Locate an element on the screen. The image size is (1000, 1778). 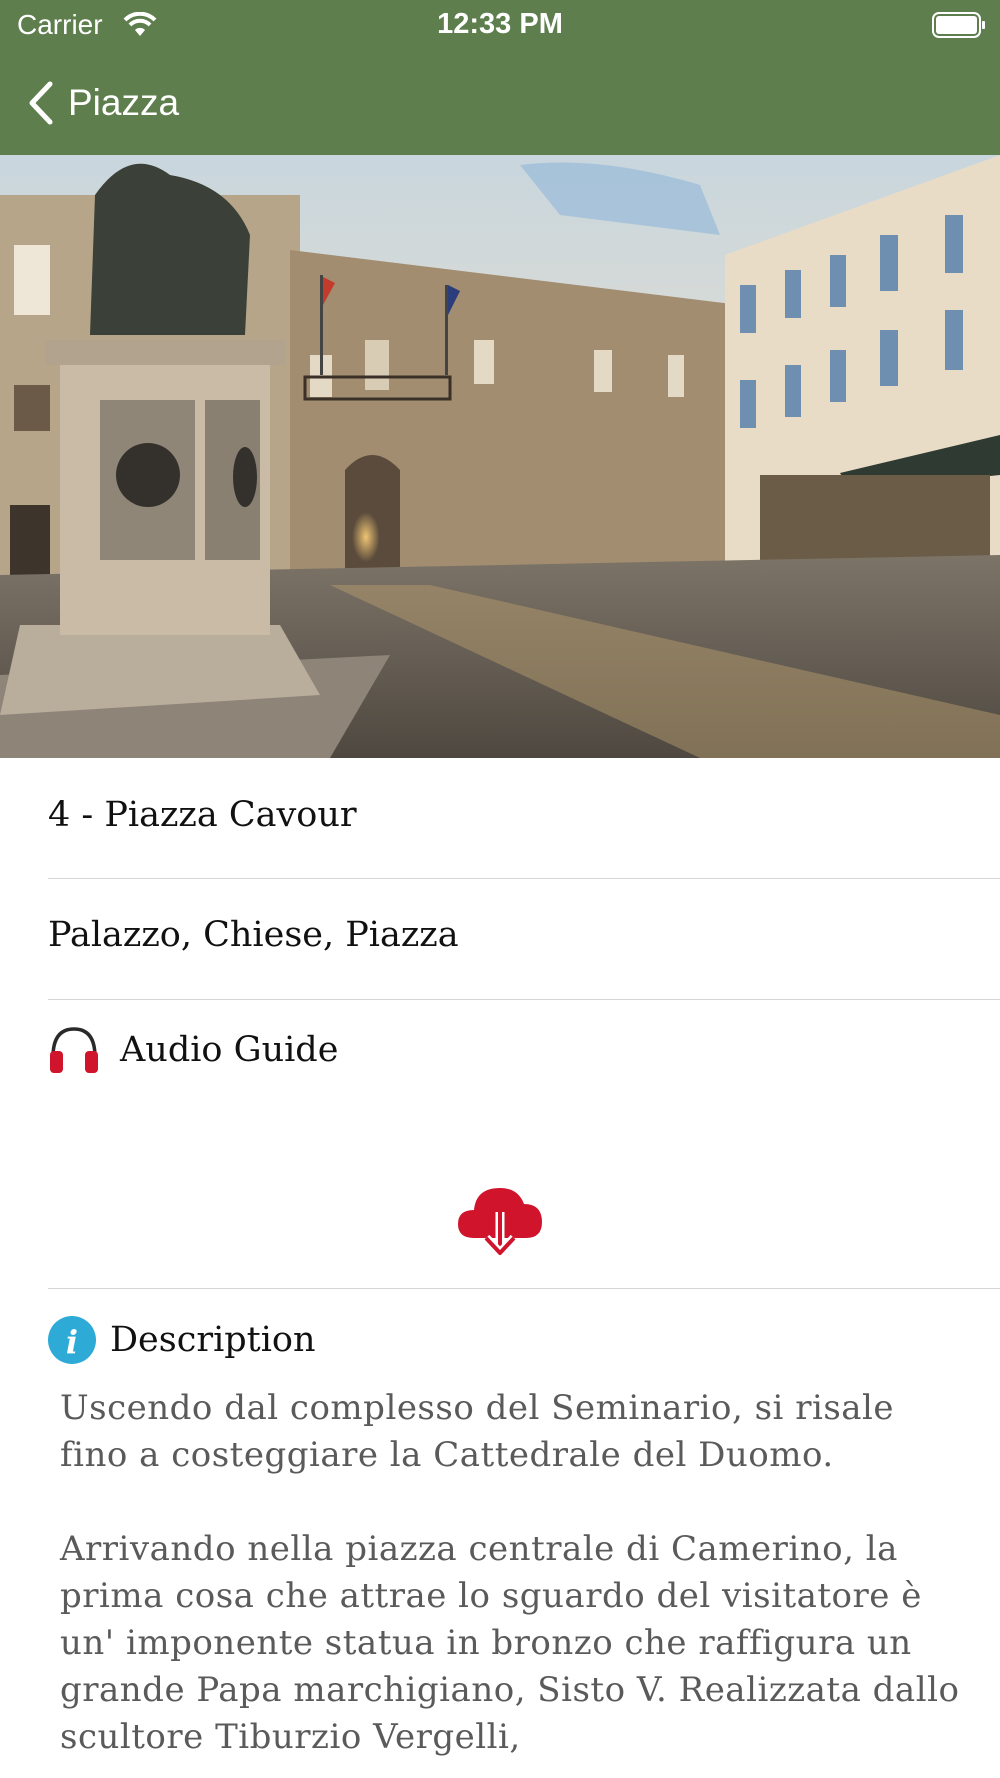
place-categories: Palazzo, Chiese, Piazza is located at coordinates (253, 935).